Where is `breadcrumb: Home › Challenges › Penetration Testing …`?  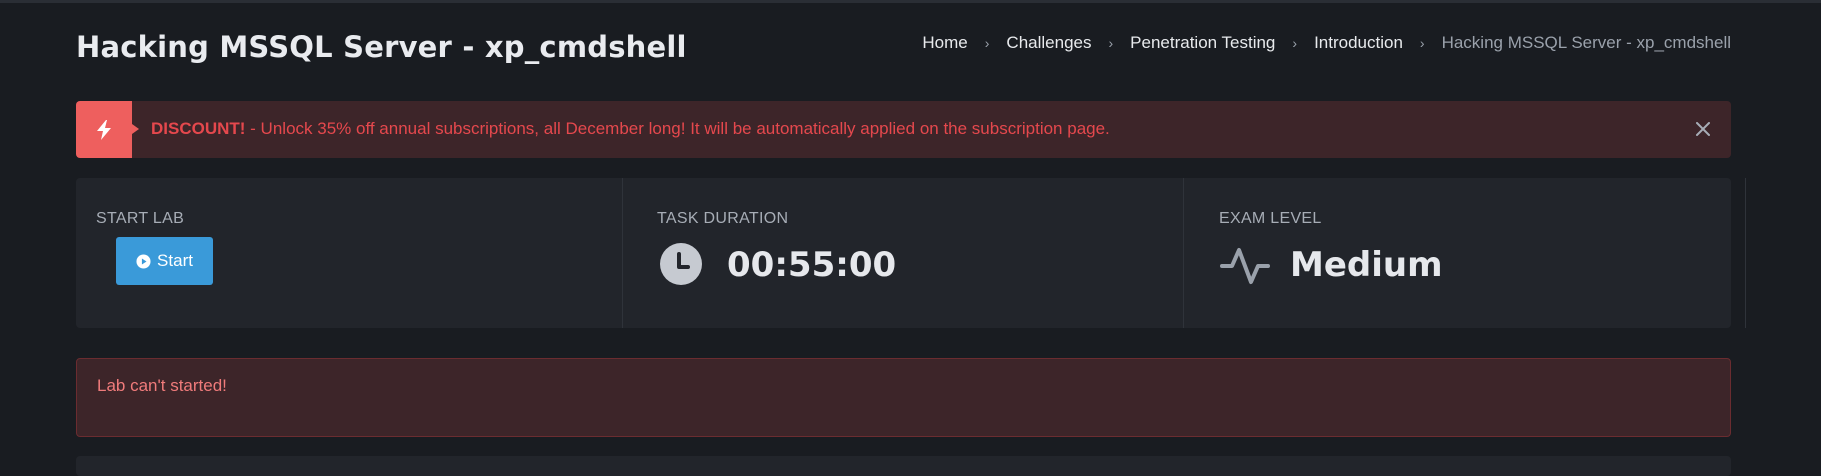 breadcrumb: Home › Challenges › Penetration Testing … is located at coordinates (1326, 43).